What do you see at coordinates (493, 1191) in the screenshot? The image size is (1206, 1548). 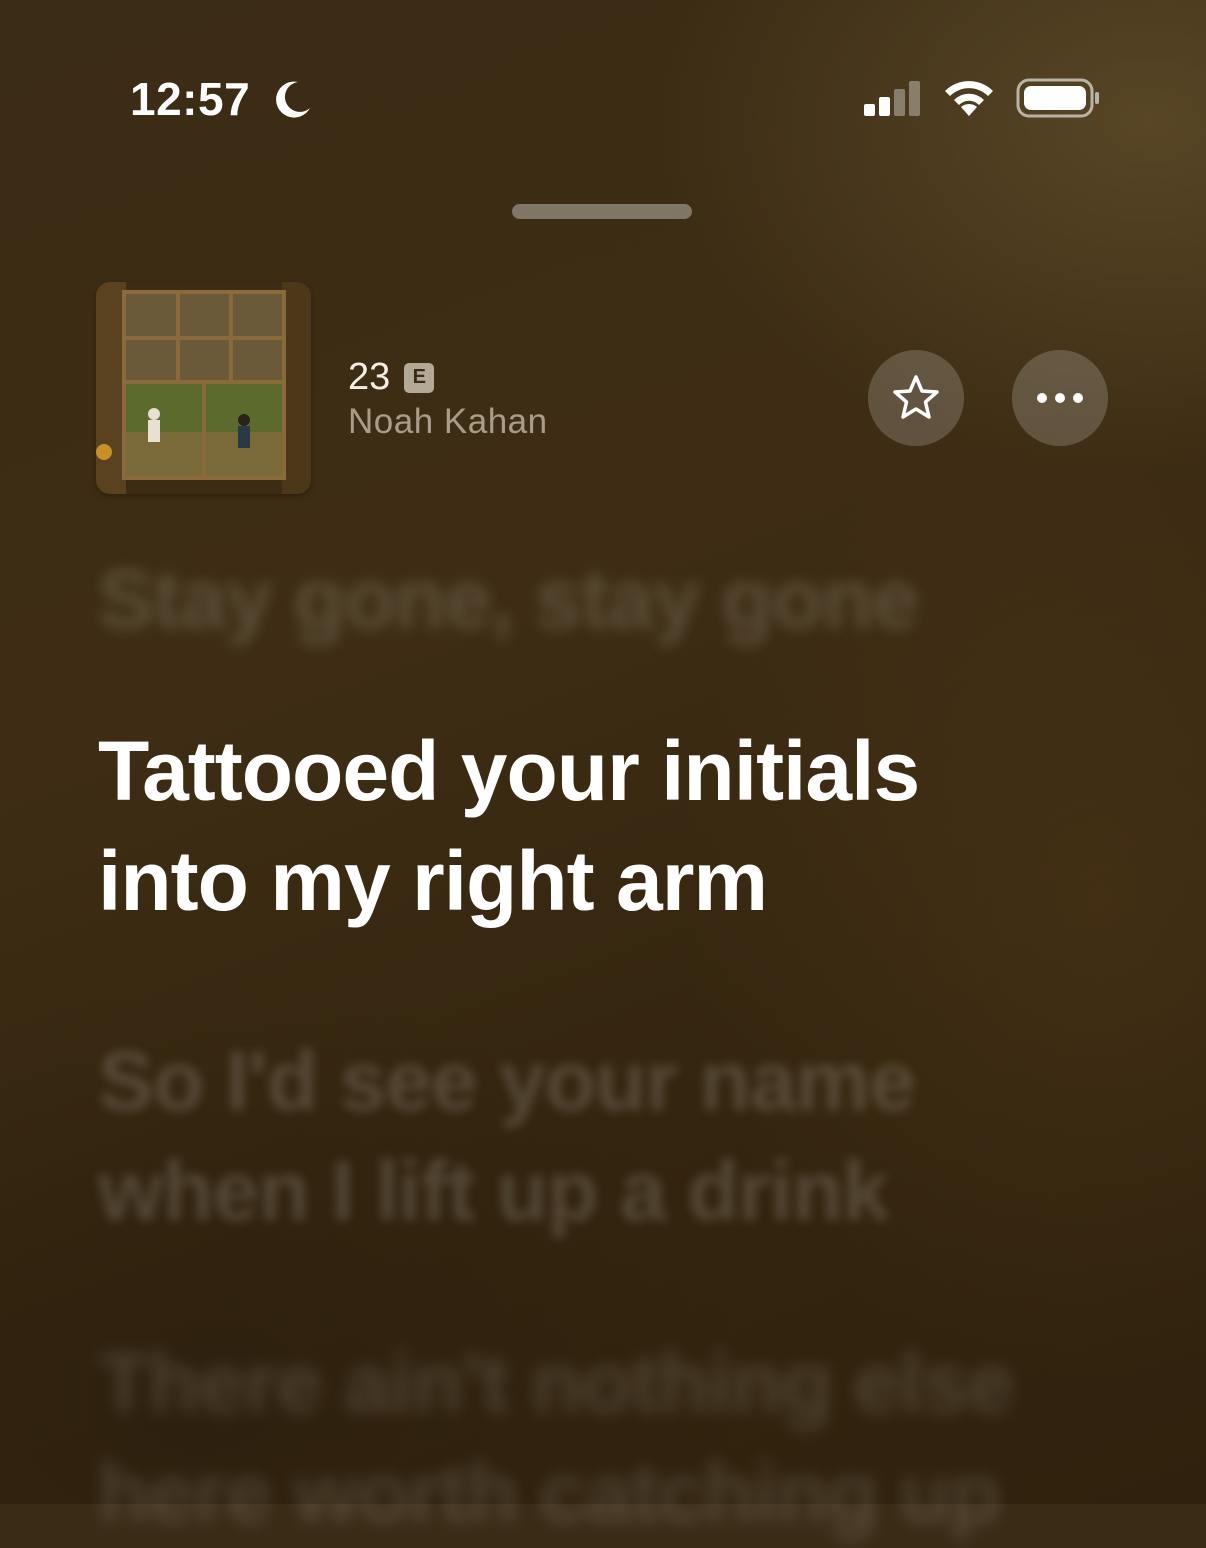 I see `lyric-text: when I lift up a drink` at bounding box center [493, 1191].